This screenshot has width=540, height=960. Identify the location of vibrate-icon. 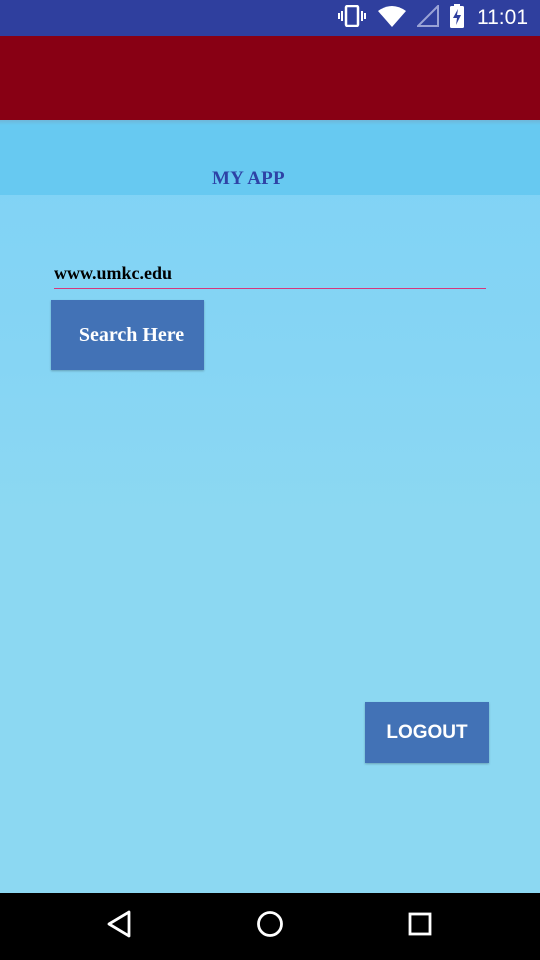
(352, 18).